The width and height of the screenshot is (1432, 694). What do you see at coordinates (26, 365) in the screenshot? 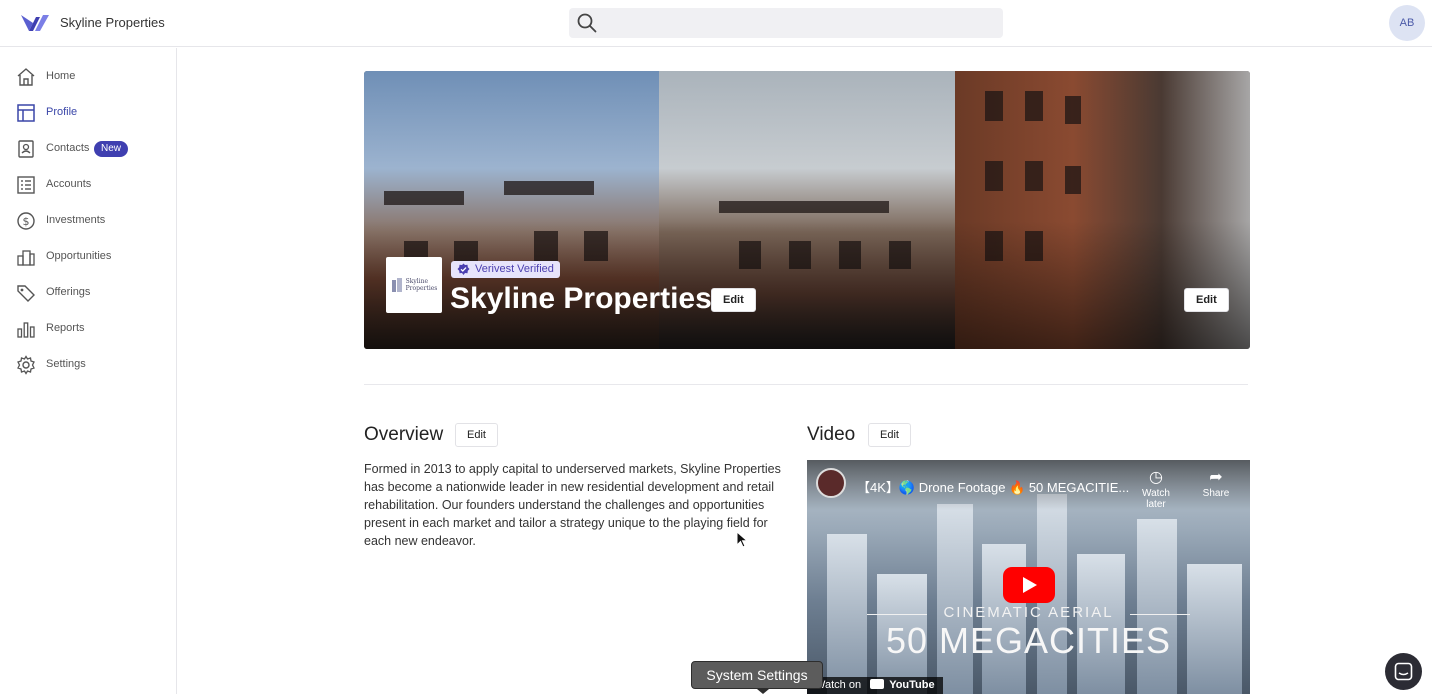
I see `settings-icon` at bounding box center [26, 365].